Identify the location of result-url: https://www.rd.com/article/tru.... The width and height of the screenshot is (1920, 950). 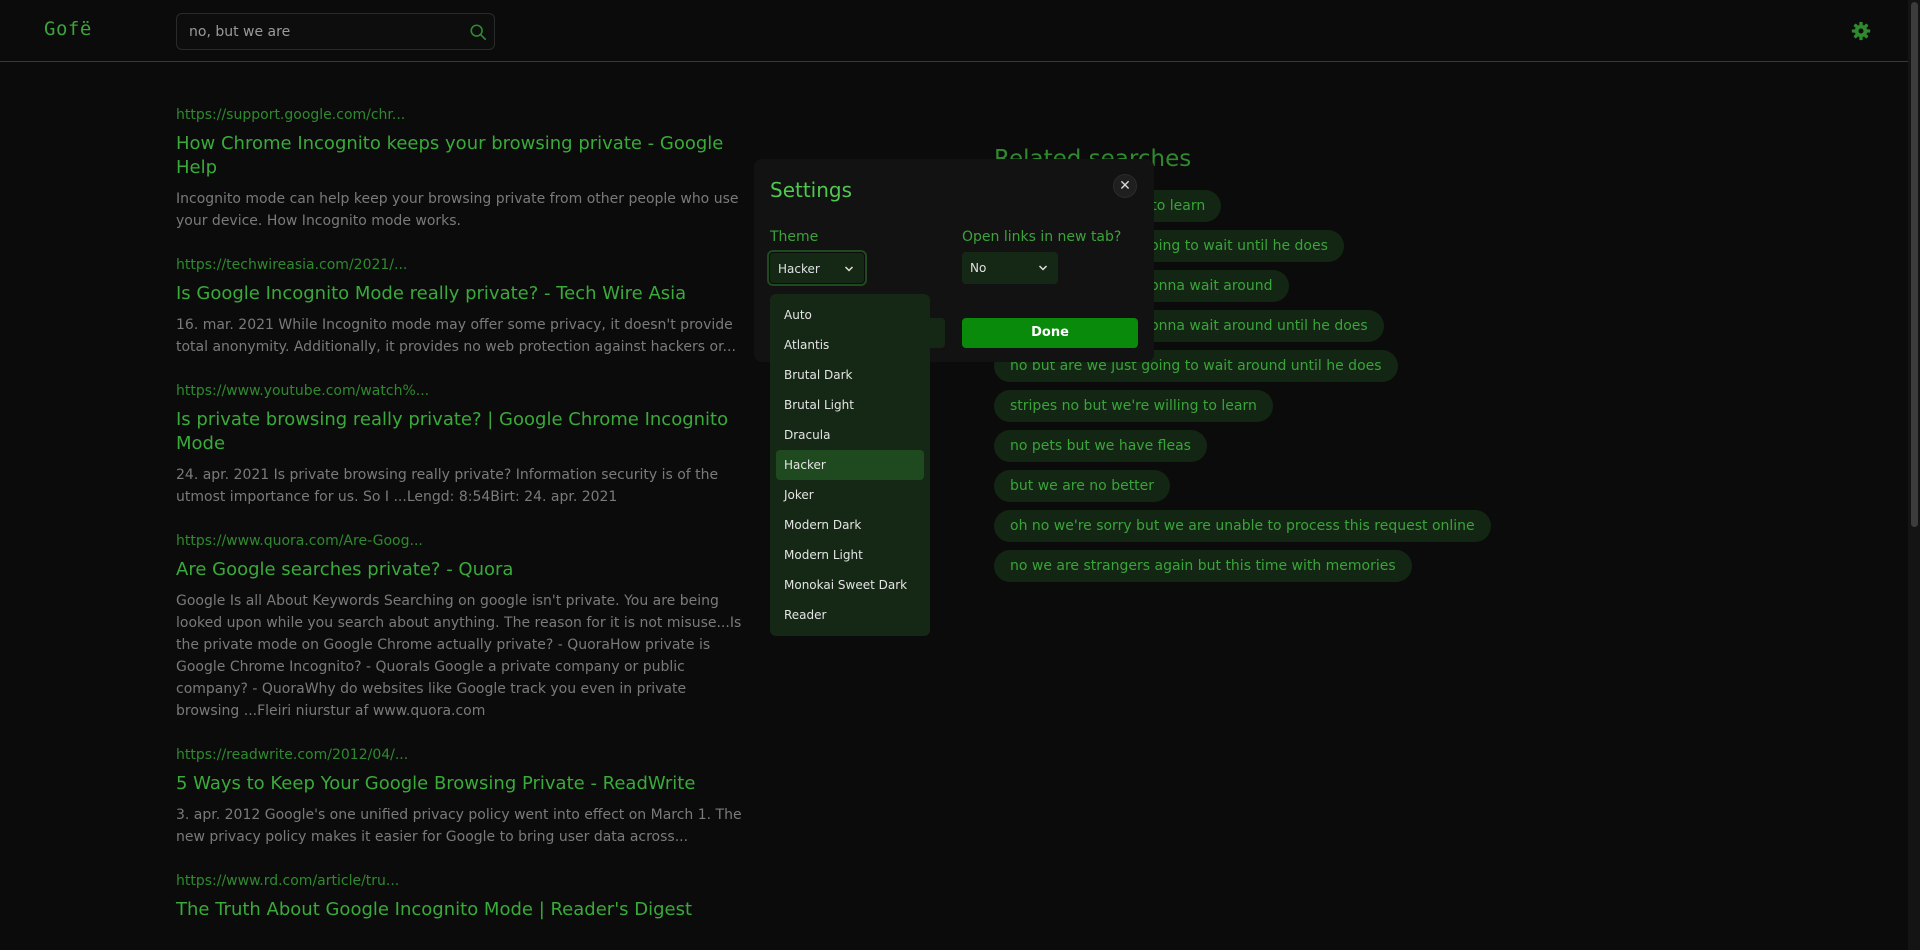
(461, 881).